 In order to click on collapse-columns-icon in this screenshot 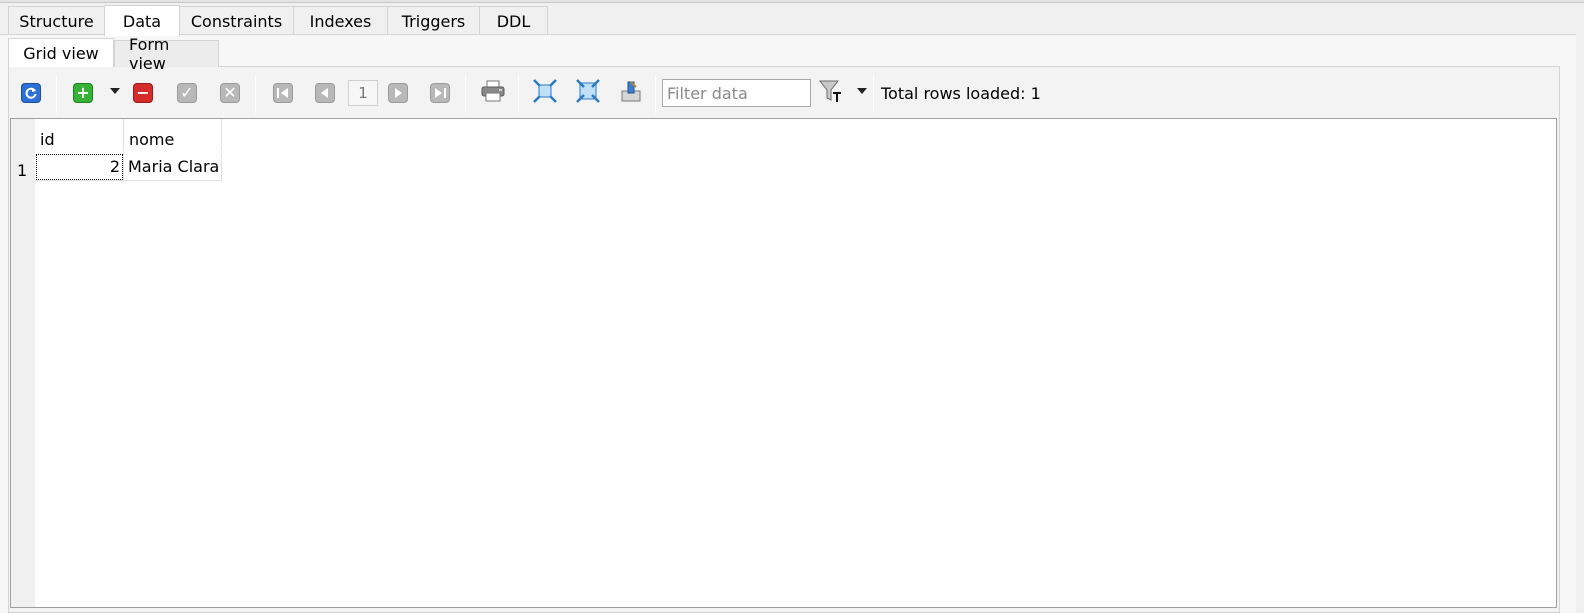, I will do `click(588, 93)`.